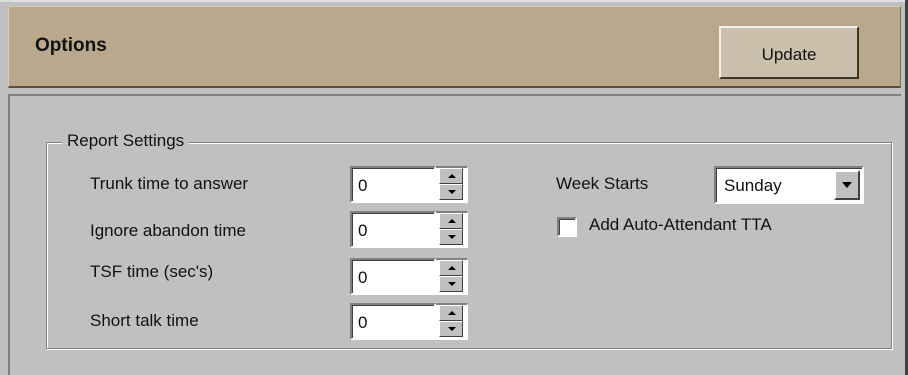 This screenshot has height=375, width=908. What do you see at coordinates (454, 1) in the screenshot?
I see `window-top-edge` at bounding box center [454, 1].